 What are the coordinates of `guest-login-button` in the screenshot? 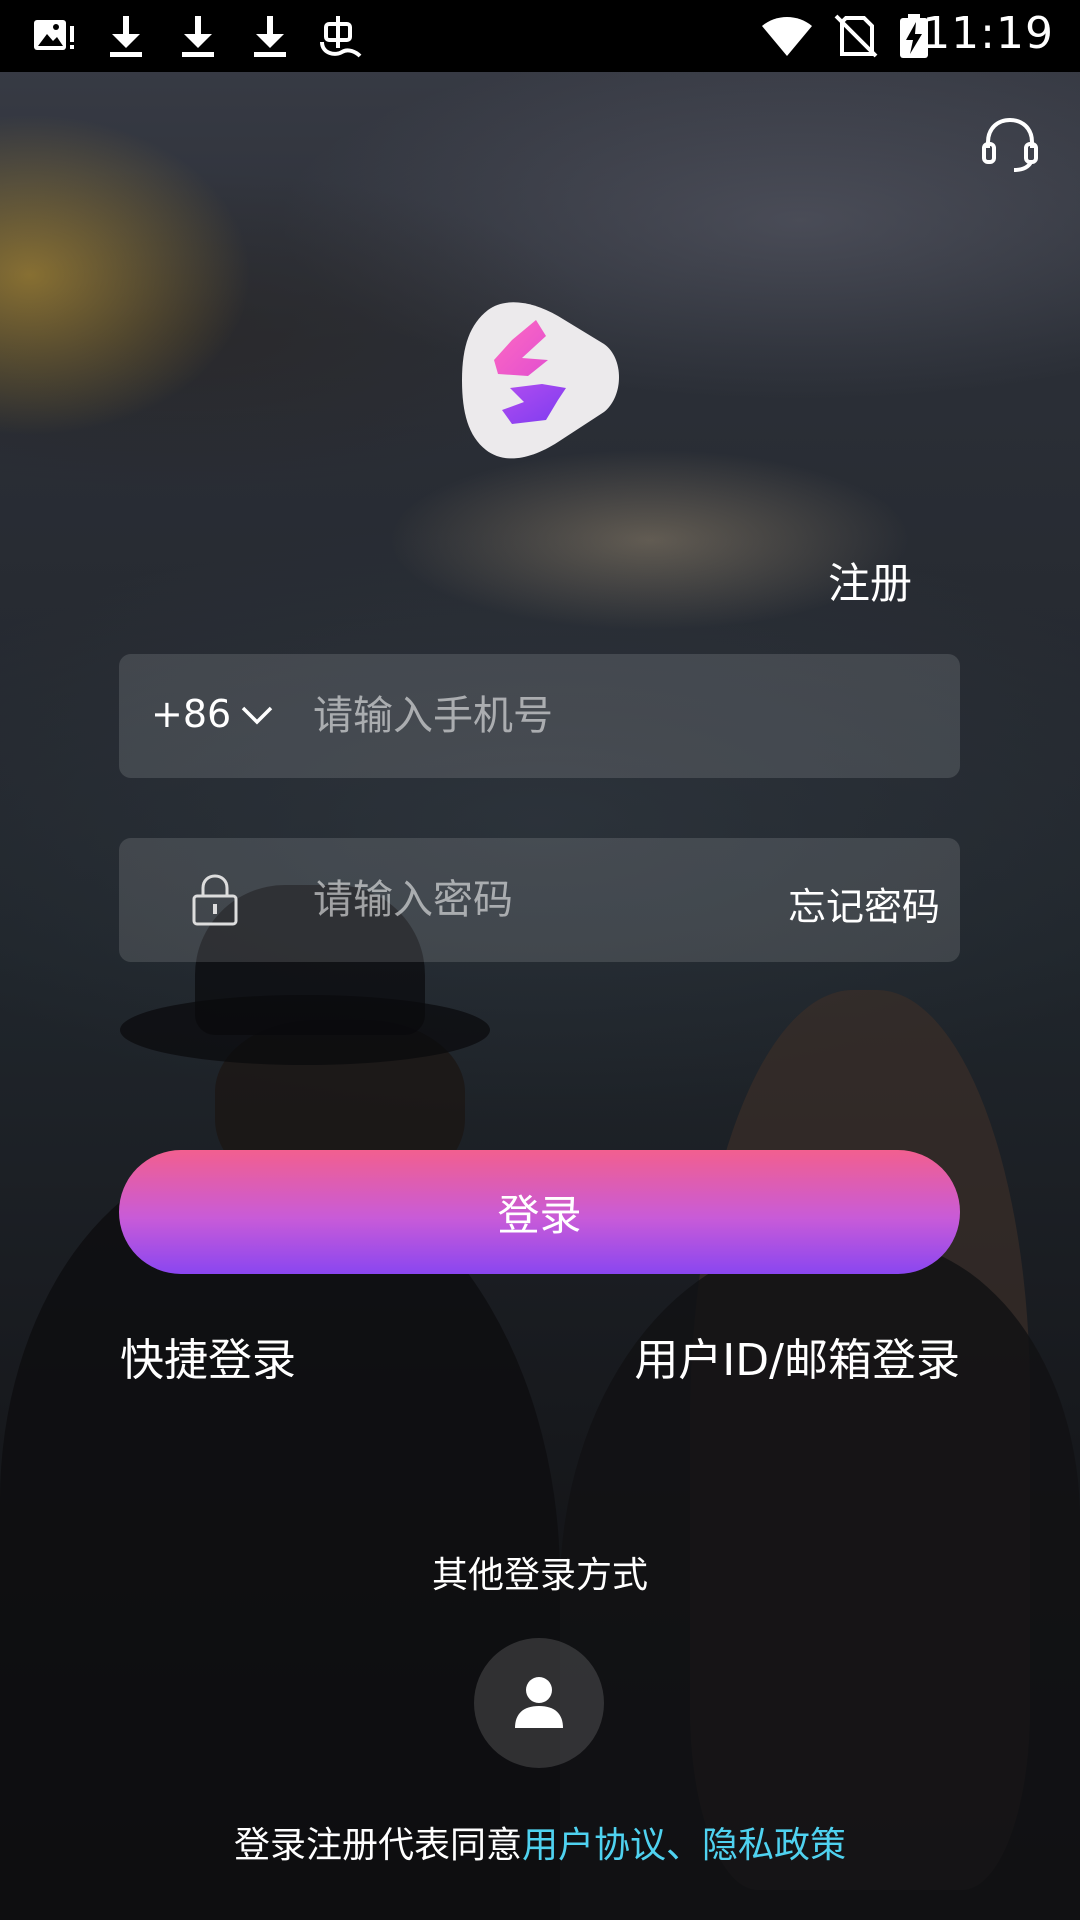 It's located at (539, 1703).